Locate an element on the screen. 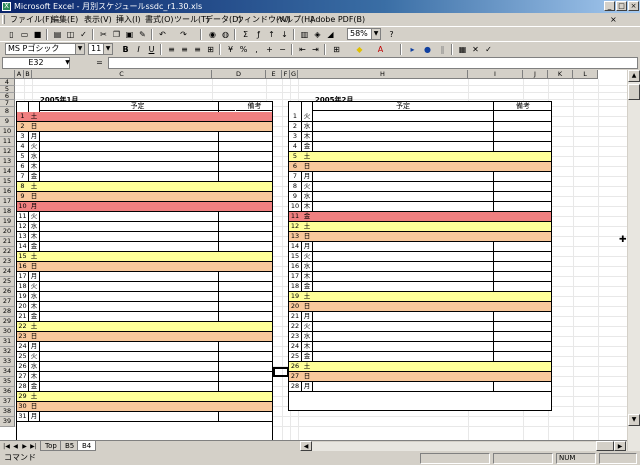 Image resolution: width=640 pixels, height=465 pixels. calendar-row: 12 土 is located at coordinates (420, 227).